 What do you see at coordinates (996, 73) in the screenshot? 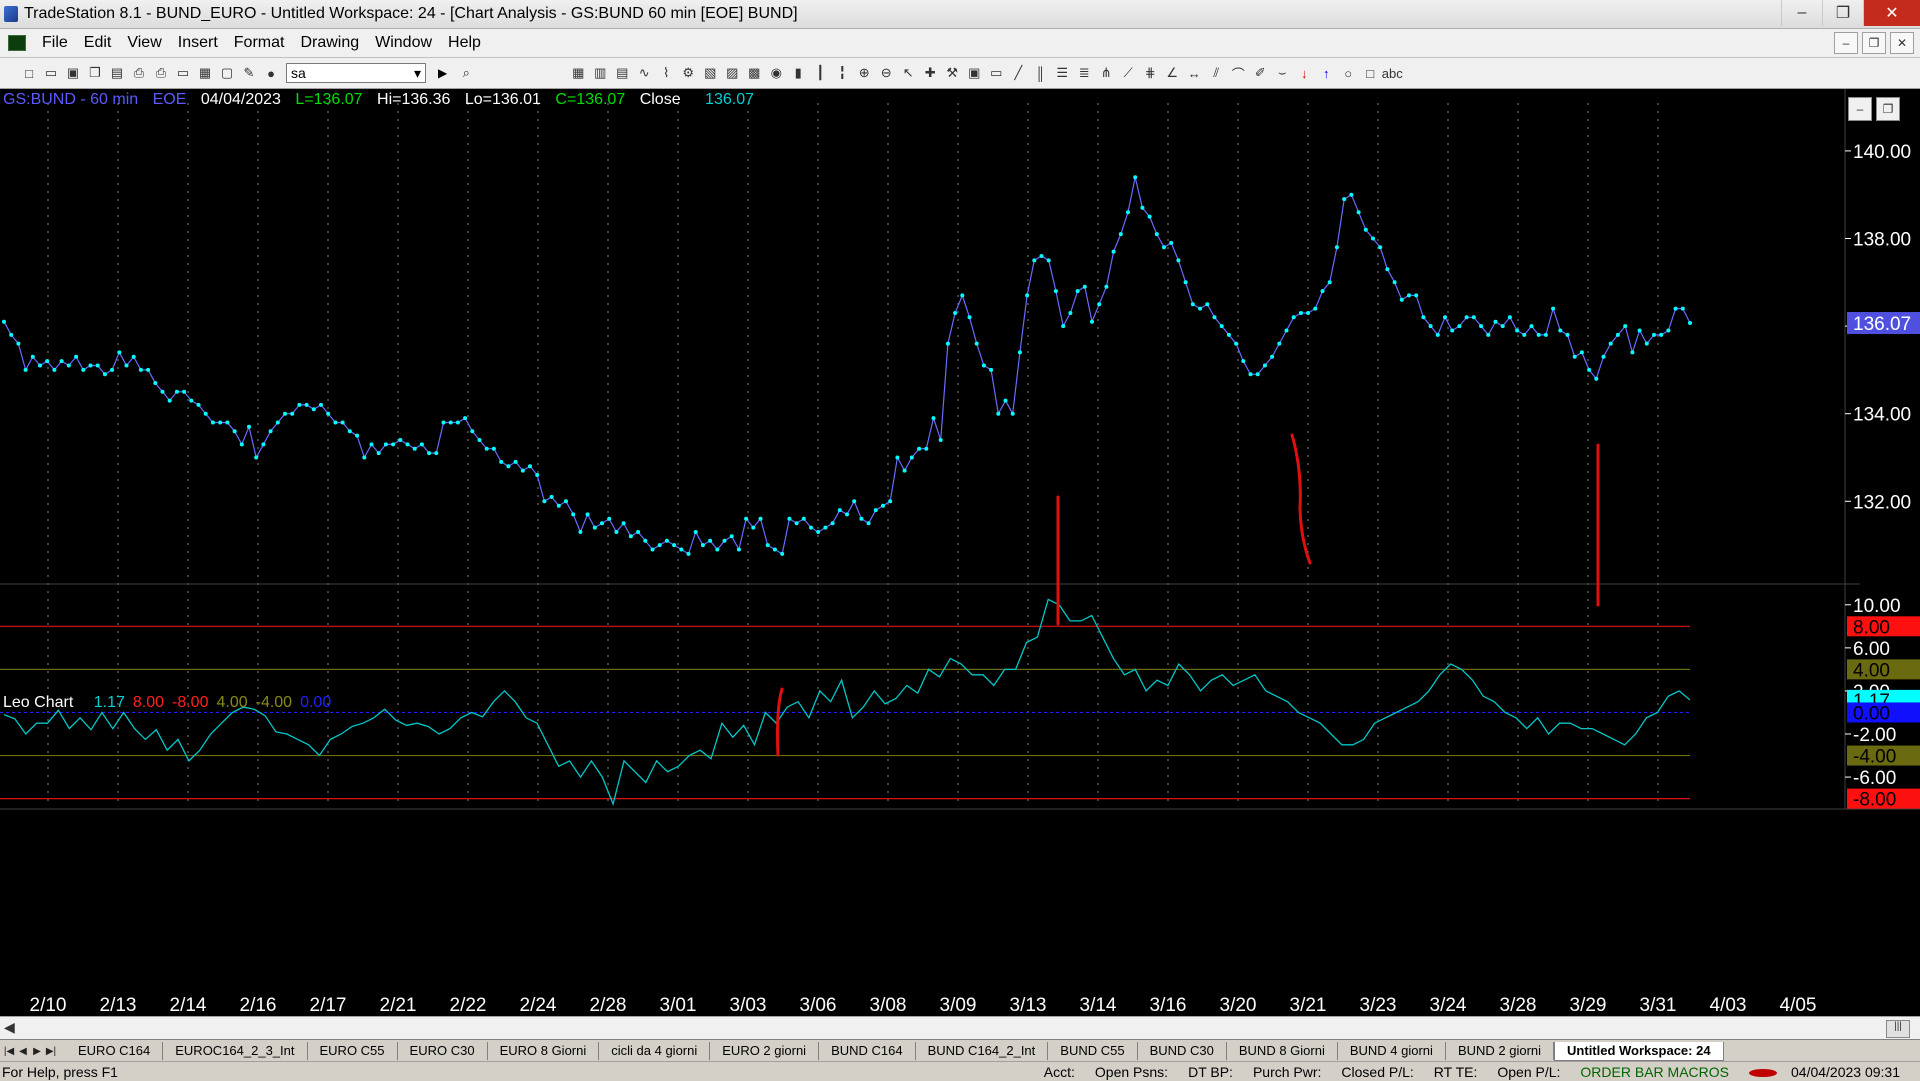
I see `doc-icon: ▭` at bounding box center [996, 73].